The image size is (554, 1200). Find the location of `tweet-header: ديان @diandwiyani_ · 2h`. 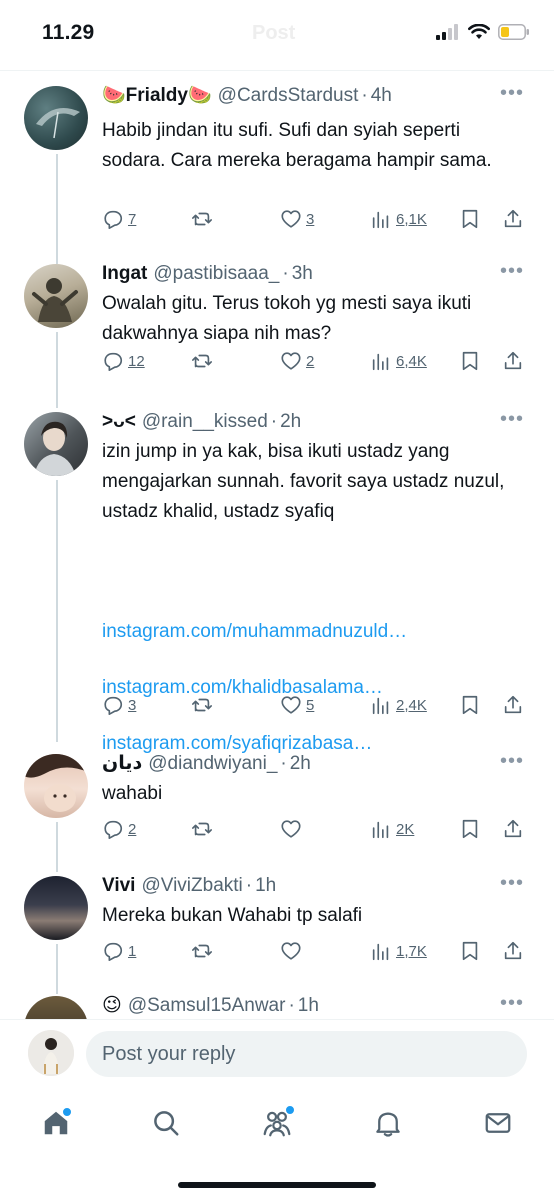

tweet-header: ديان @diandwiyani_ · 2h is located at coordinates (299, 764).